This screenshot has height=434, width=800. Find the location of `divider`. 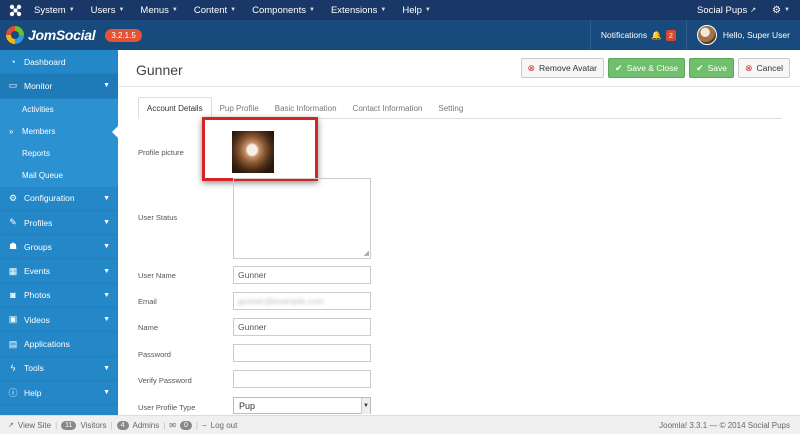

divider is located at coordinates (459, 86).